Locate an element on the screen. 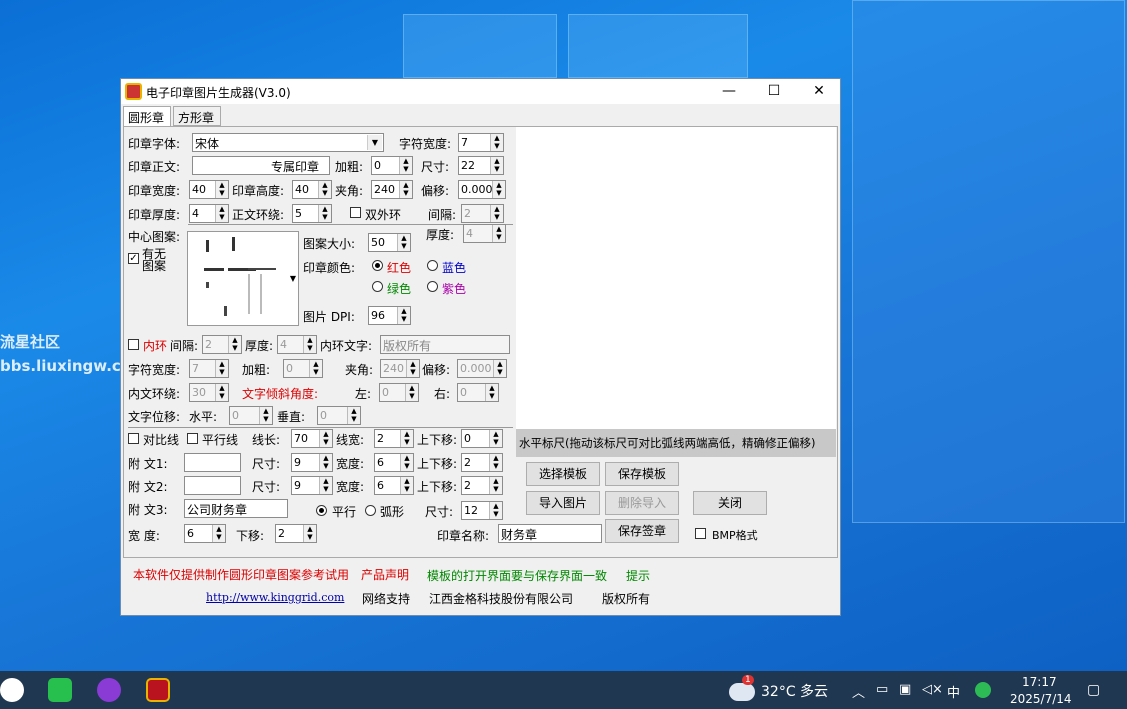 This screenshot has width=1127, height=709. main-text-input: 专属印章 is located at coordinates (261, 165).